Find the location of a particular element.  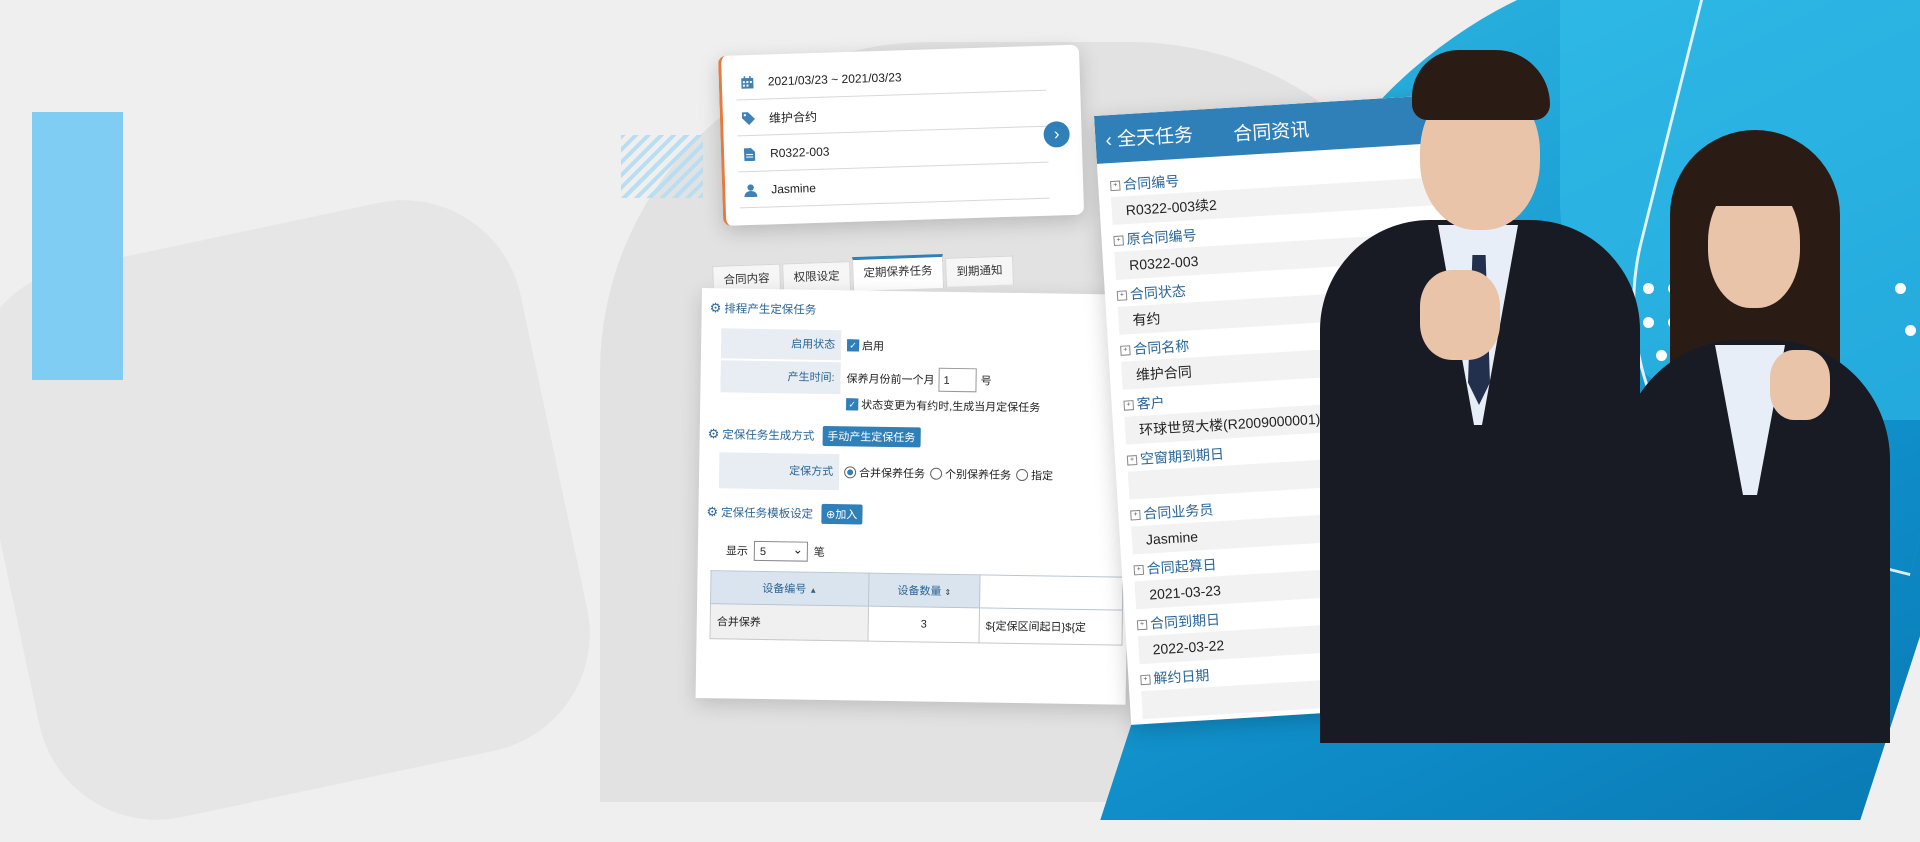

plus-icon: ⊕ is located at coordinates (831, 515).